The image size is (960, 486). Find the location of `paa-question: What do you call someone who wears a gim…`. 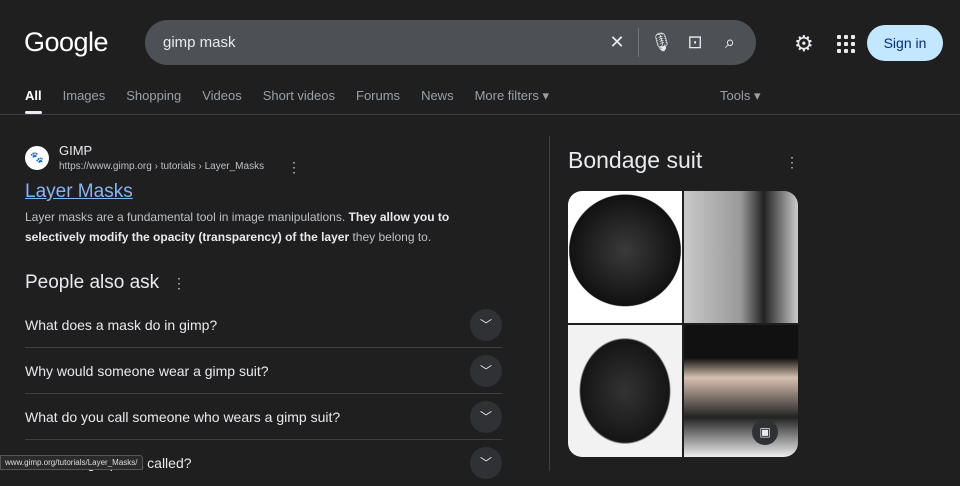

paa-question: What do you call someone who wears a gim… is located at coordinates (263, 417).